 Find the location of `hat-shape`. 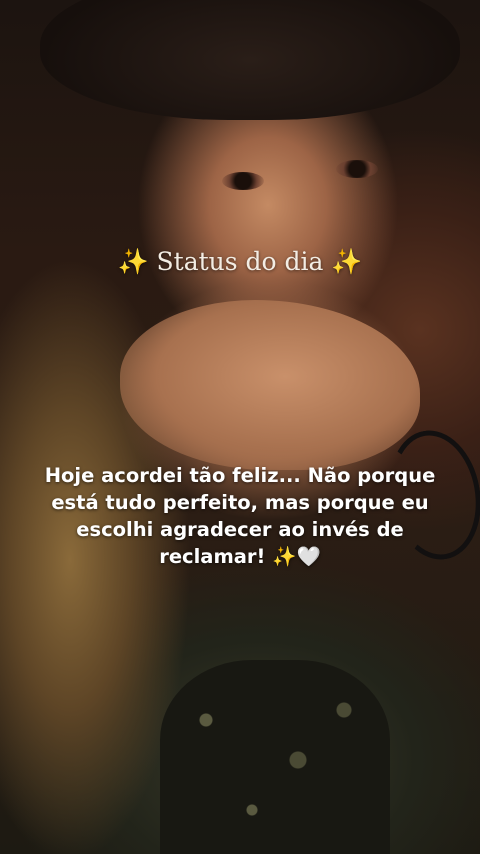

hat-shape is located at coordinates (250, 60).